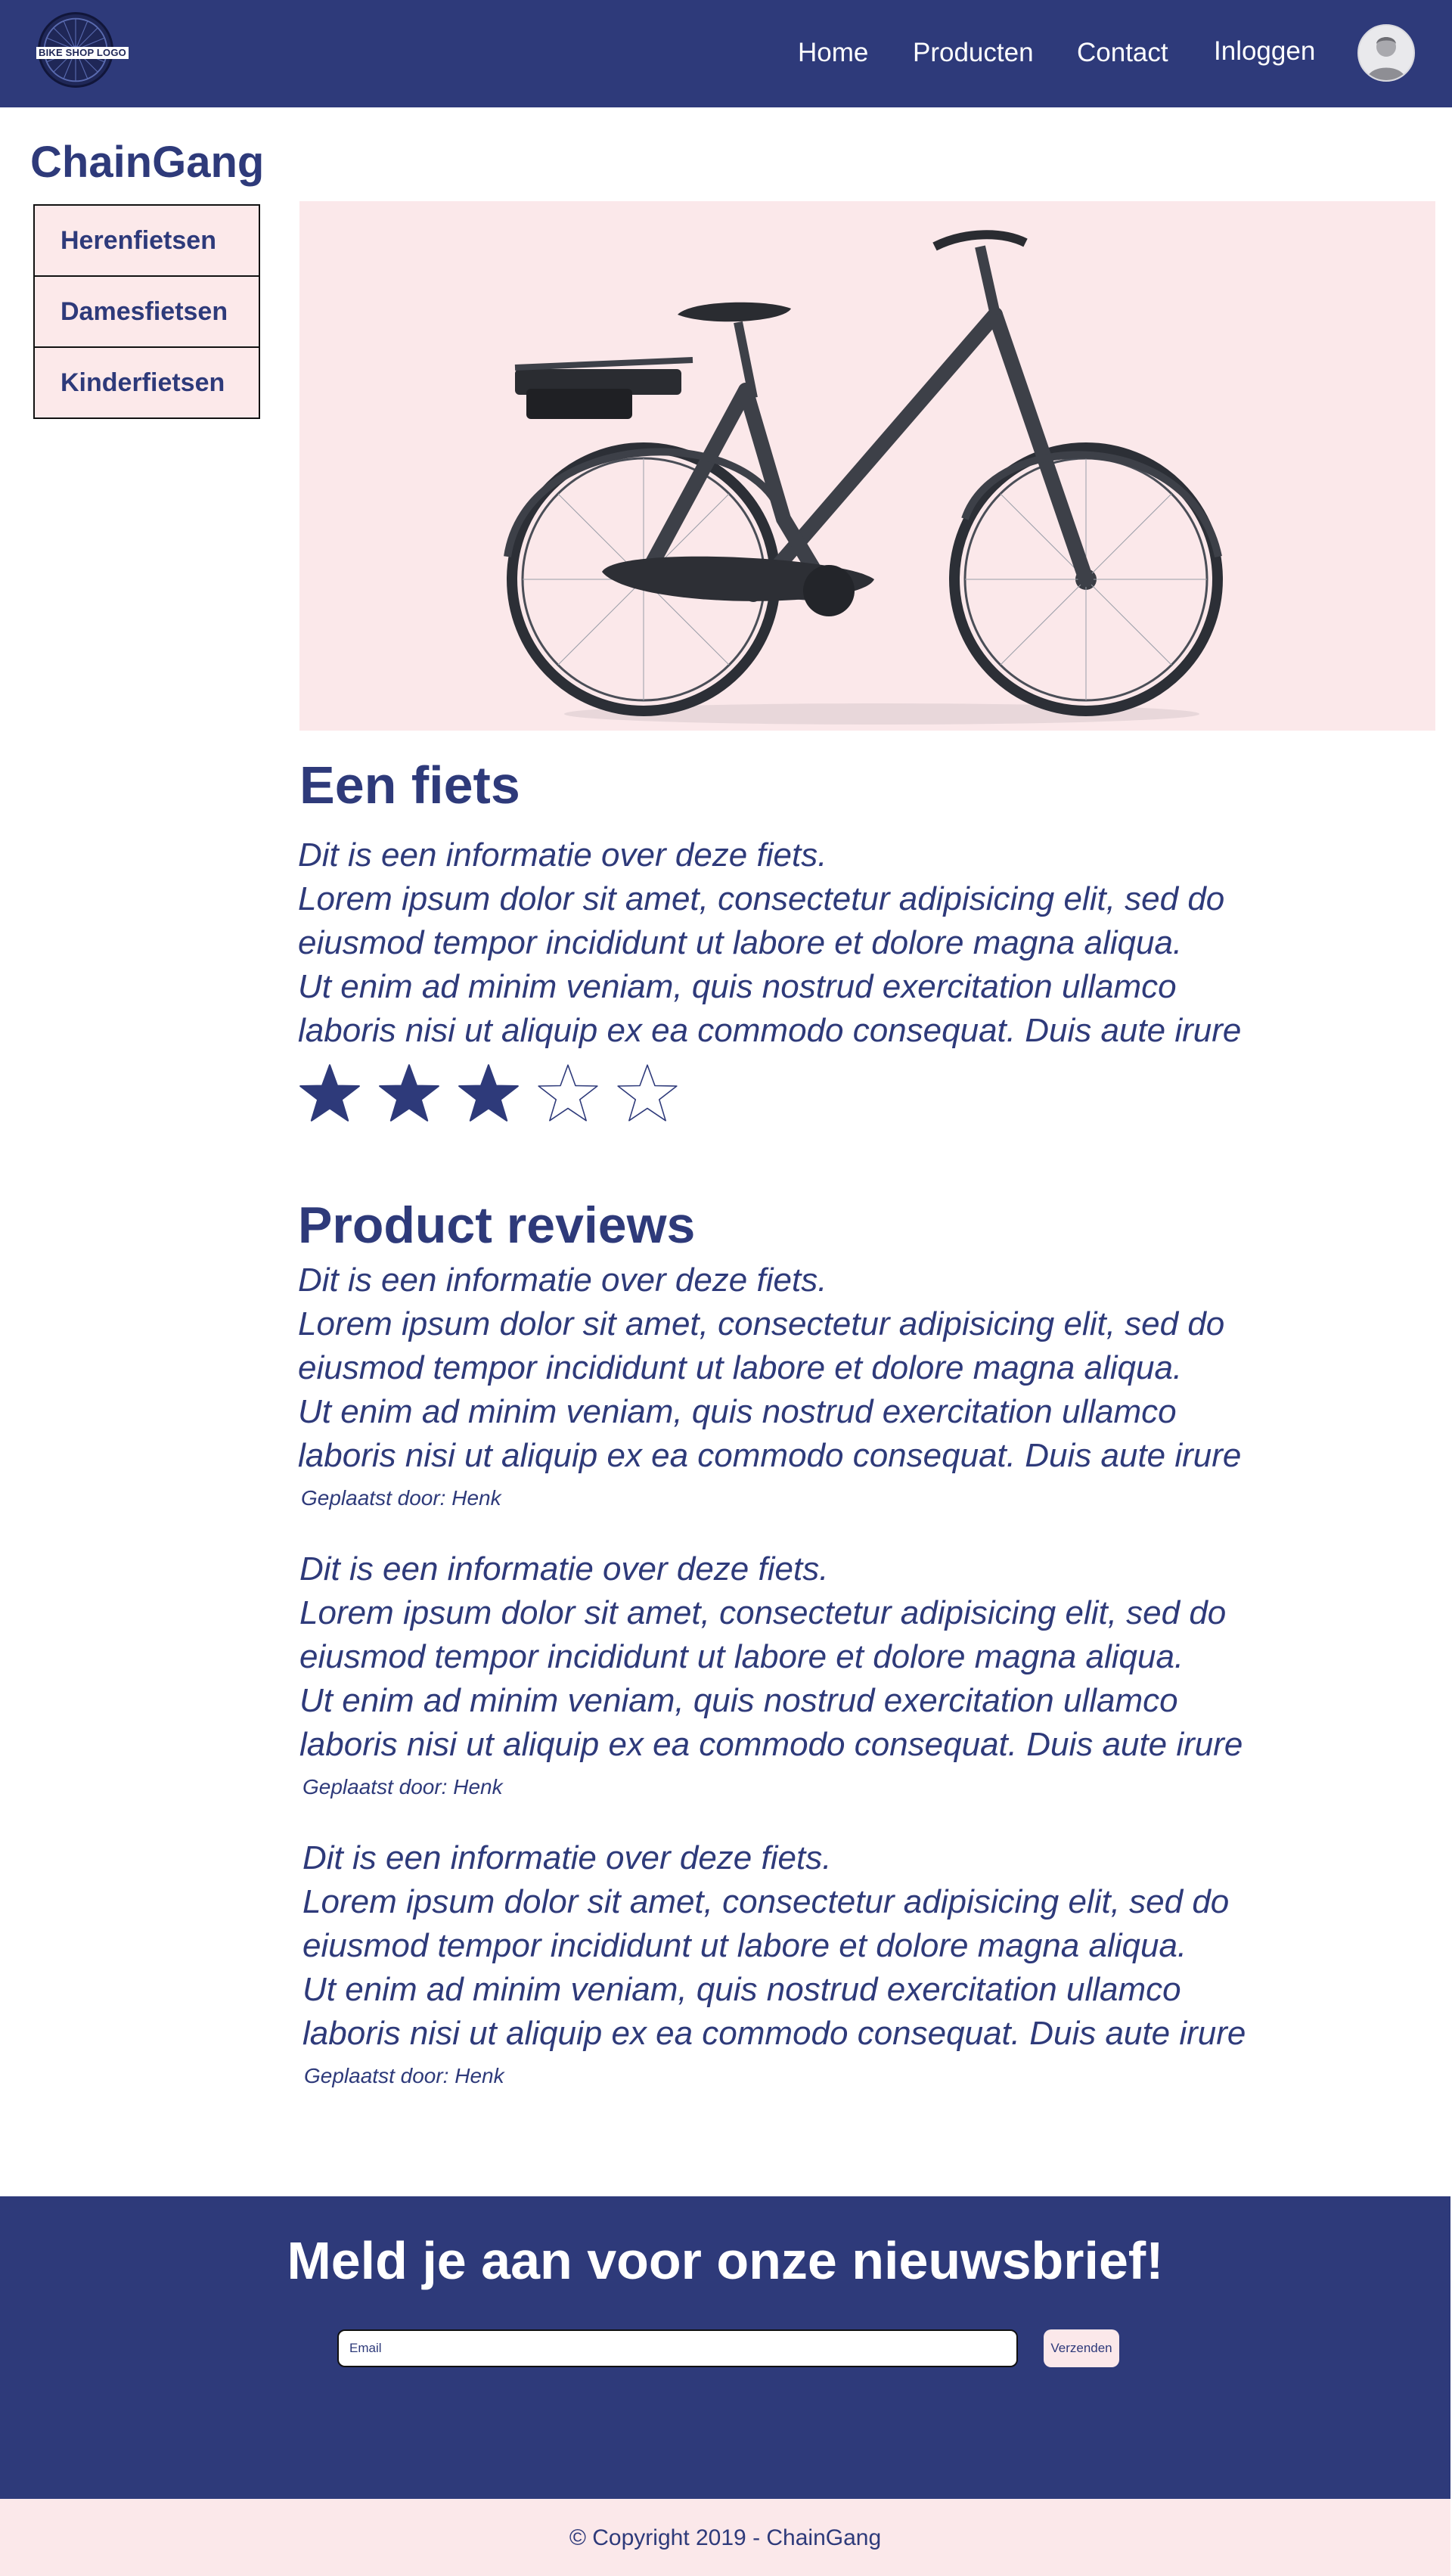 Image resolution: width=1452 pixels, height=2576 pixels. I want to click on category-sidebar: Herenfietsen Damesfietsen Kinderfietsen, so click(146, 311).